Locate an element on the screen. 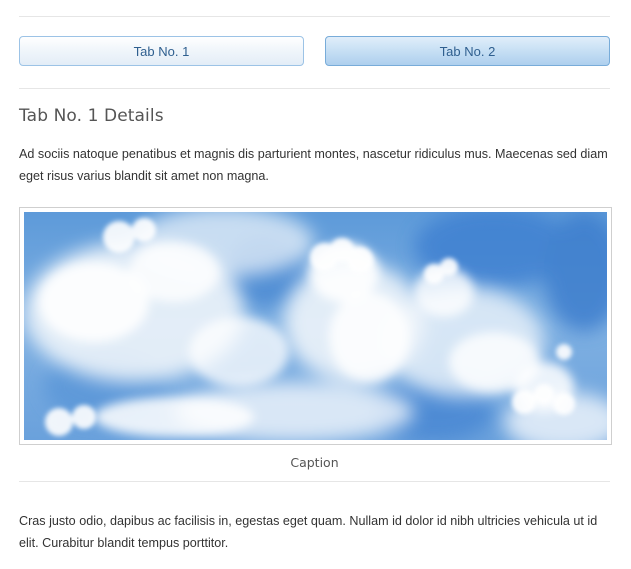 The image size is (631, 569). tabs-divider is located at coordinates (314, 88).